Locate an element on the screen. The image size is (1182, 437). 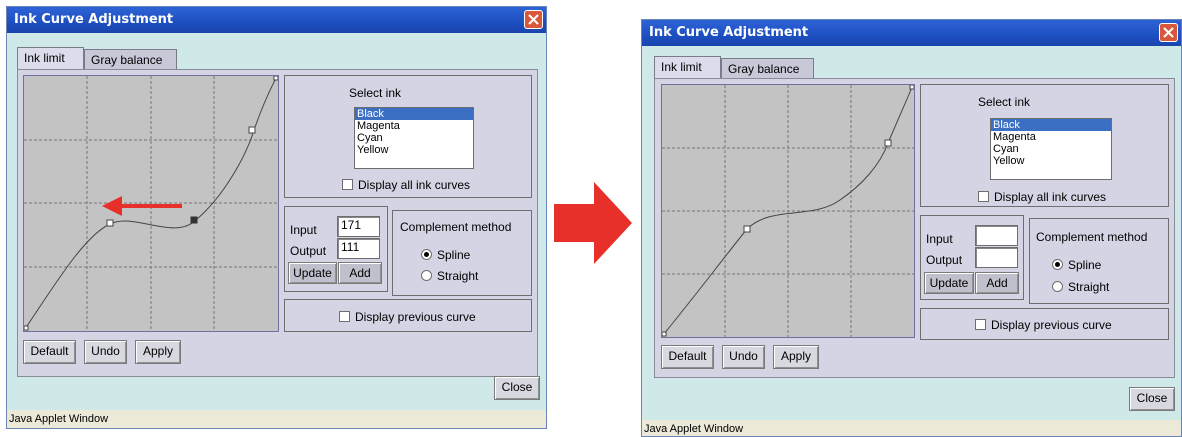
curve-point-selected is located at coordinates (194, 220).